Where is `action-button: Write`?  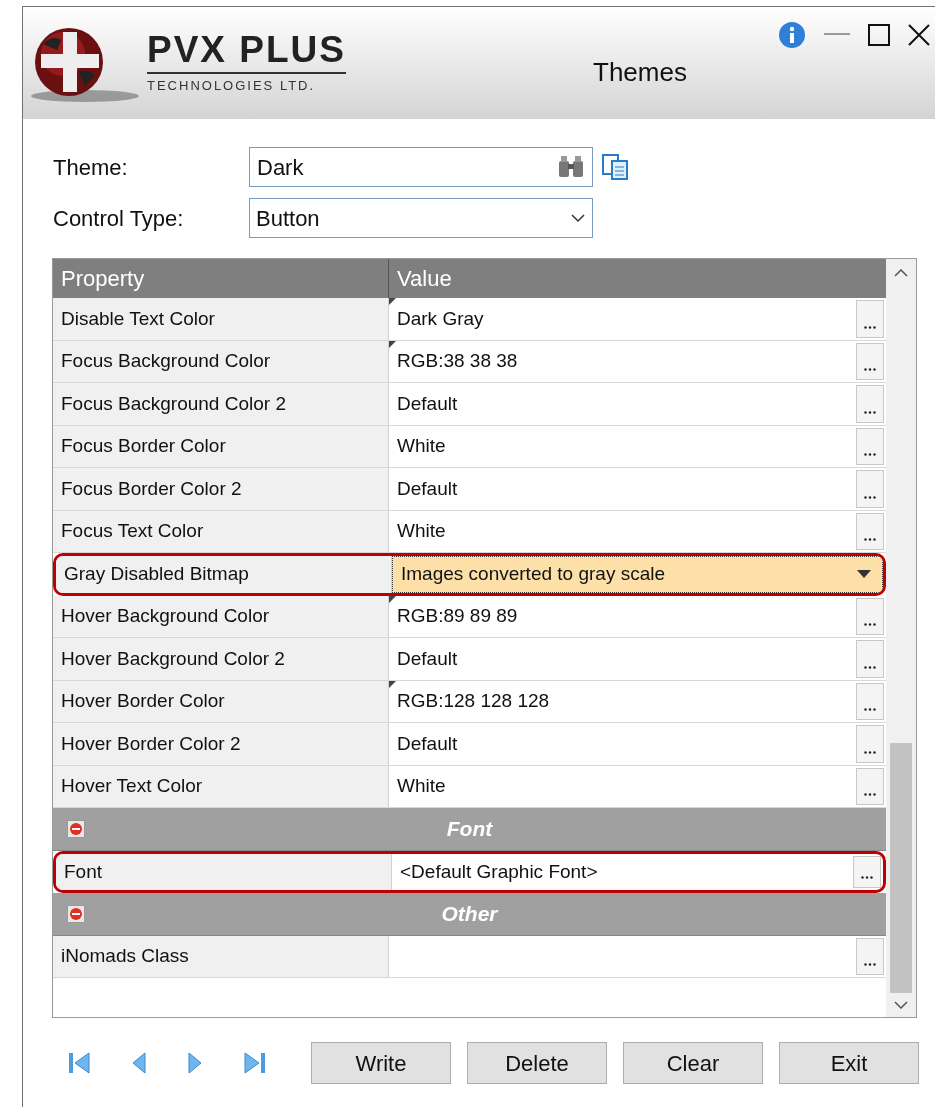 action-button: Write is located at coordinates (381, 1063).